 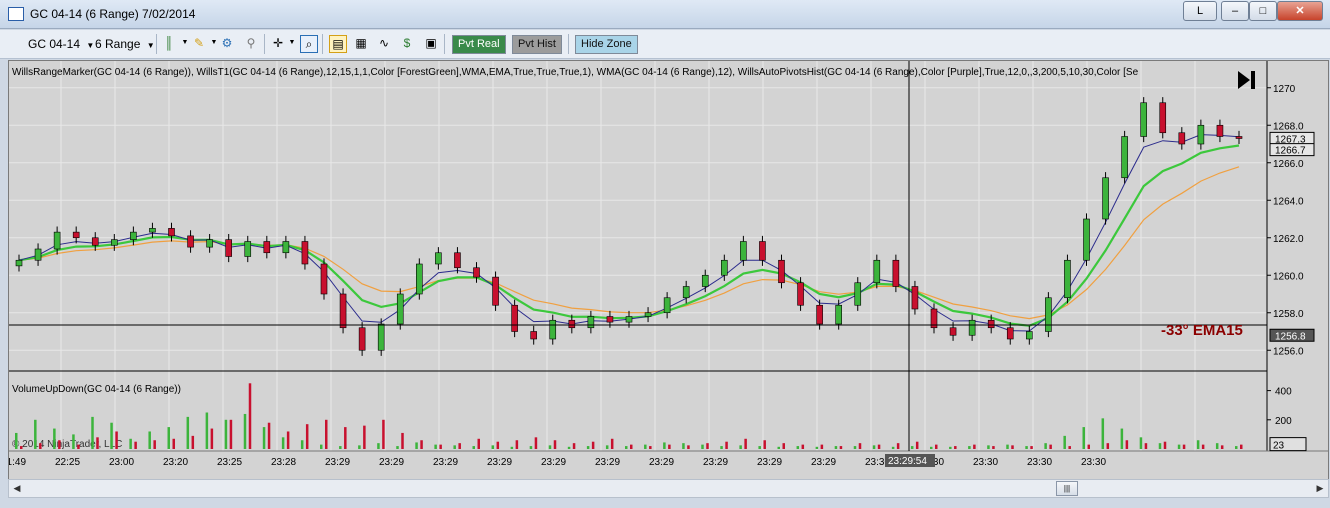 I want to click on period-selector: 6 Range ▼, so click(x=125, y=44).